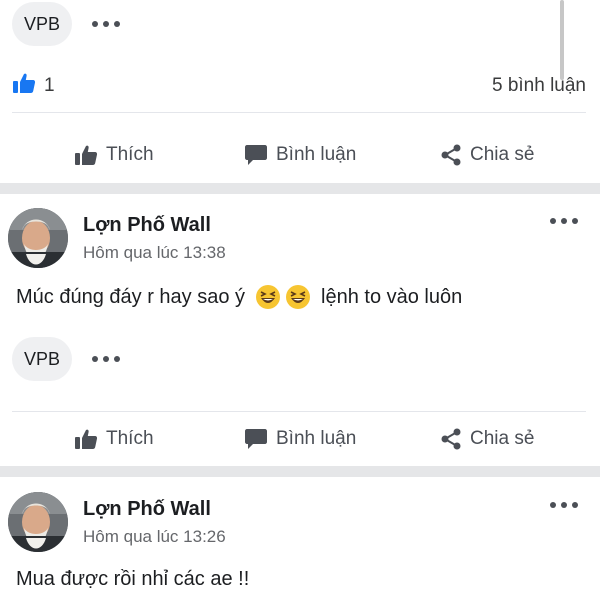 This screenshot has width=600, height=600. I want to click on post-tag-row: VPB, so click(66, 359).